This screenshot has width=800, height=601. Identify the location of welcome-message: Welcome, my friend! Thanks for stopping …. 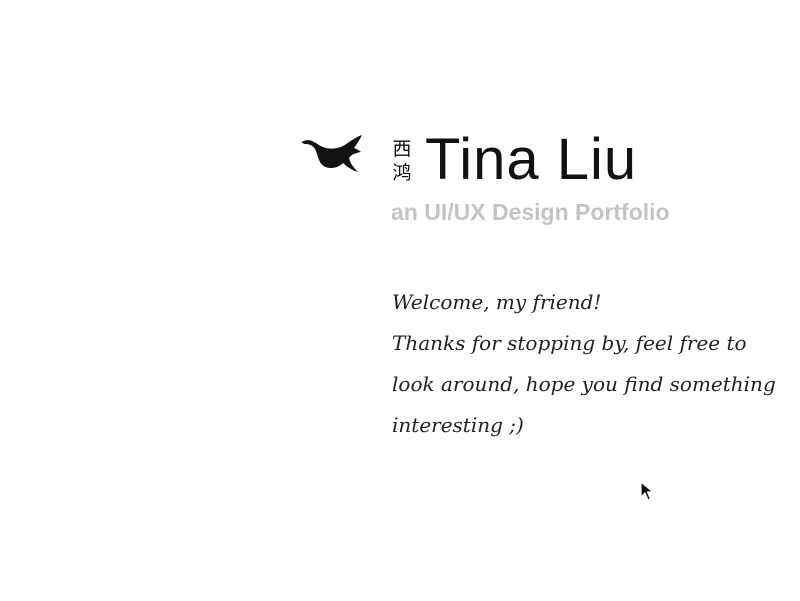
(584, 364).